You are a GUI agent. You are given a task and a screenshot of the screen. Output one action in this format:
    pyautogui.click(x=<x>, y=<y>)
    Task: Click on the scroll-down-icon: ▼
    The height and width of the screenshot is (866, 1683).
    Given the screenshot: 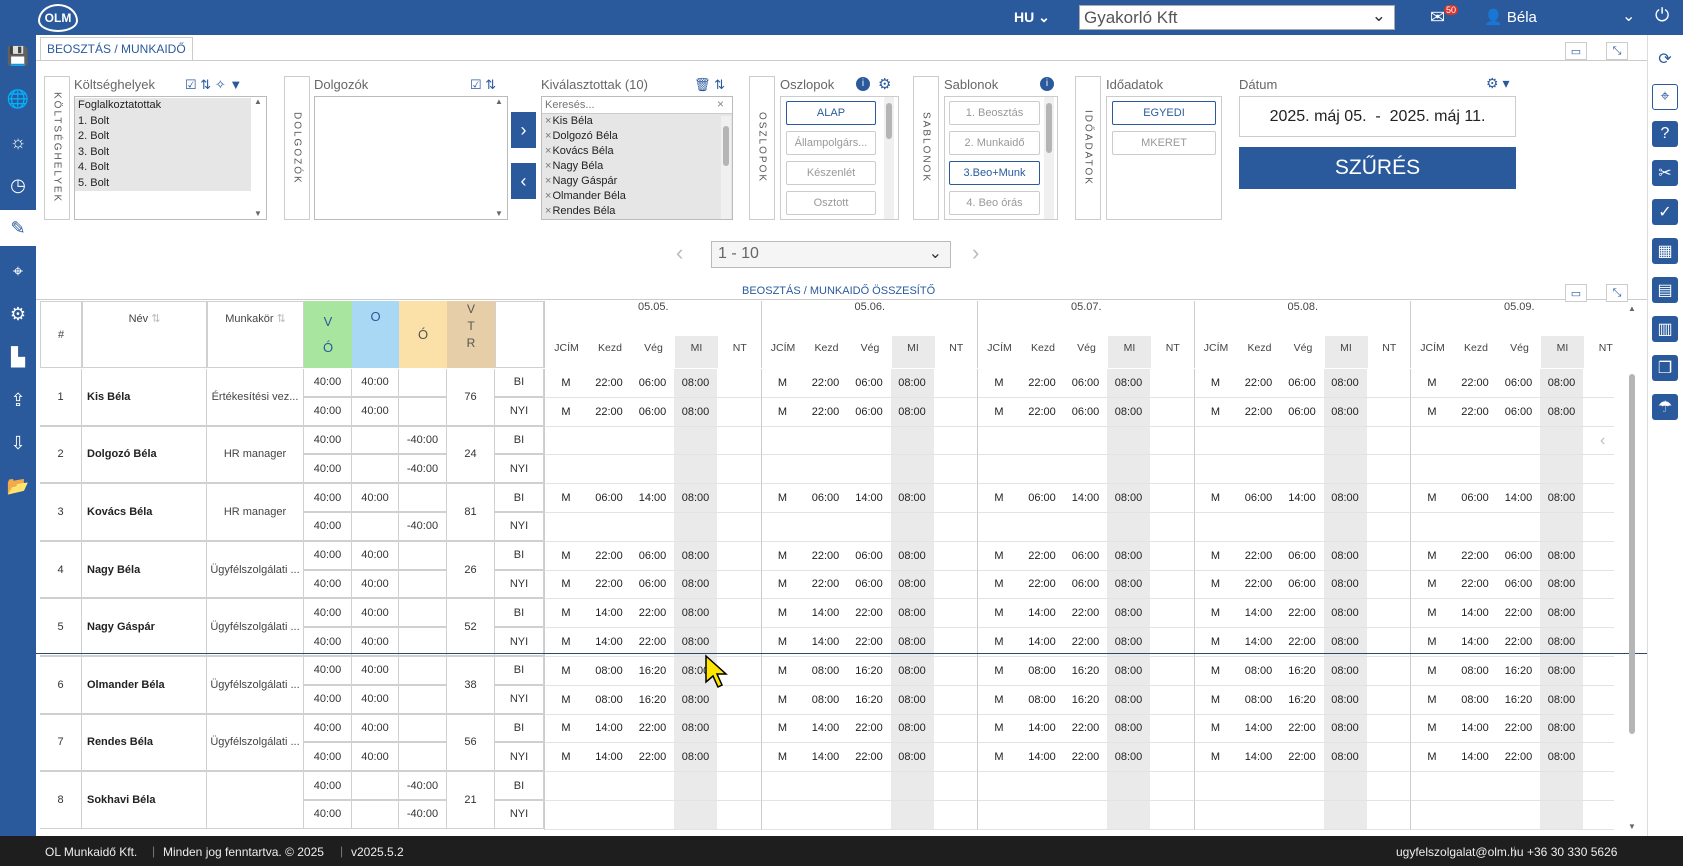 What is the action you would take?
    pyautogui.click(x=258, y=213)
    